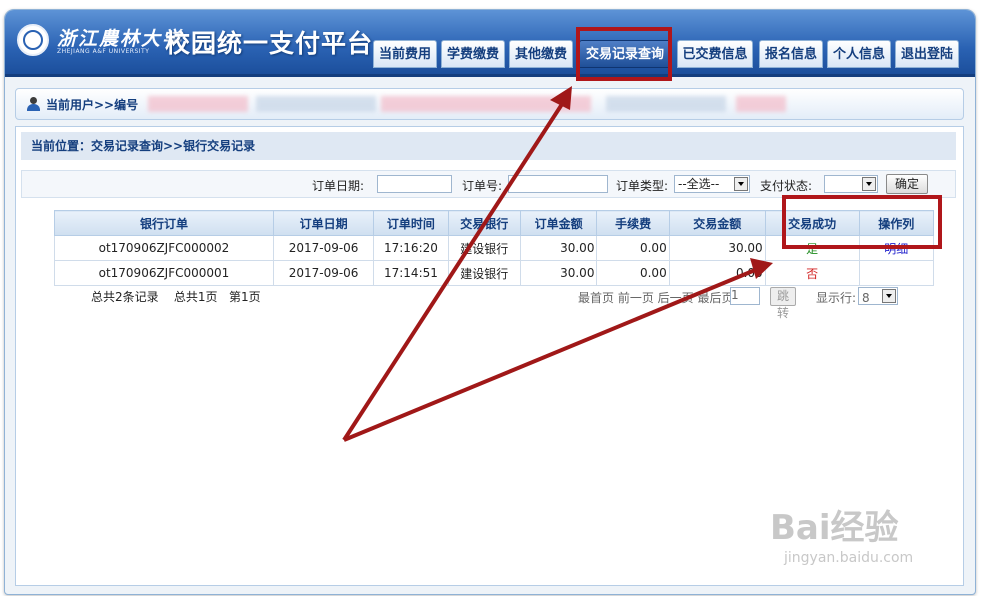 Image resolution: width=1000 pixels, height=596 pixels. Describe the element at coordinates (323, 223) in the screenshot. I see `col-order-date: 订单日期` at that location.